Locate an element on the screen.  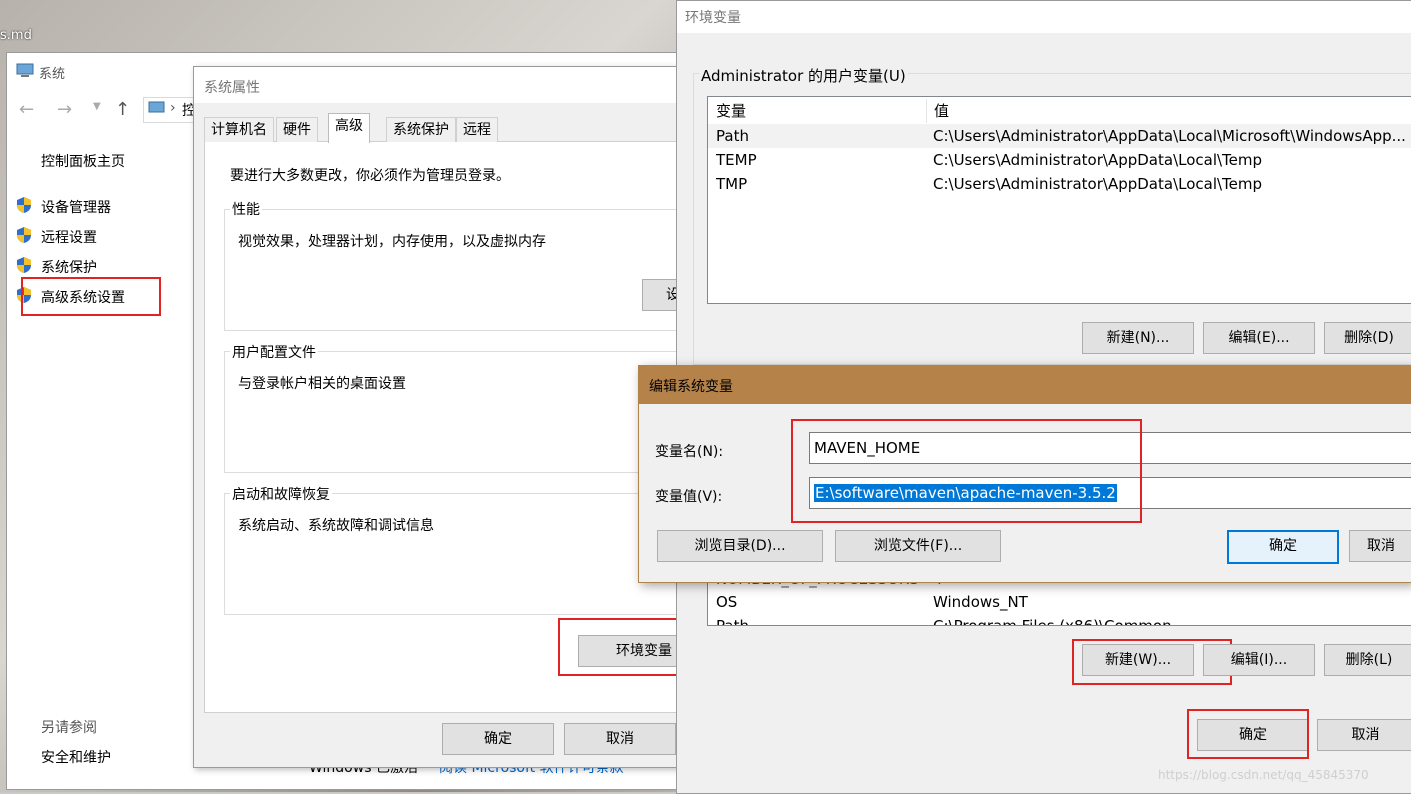
column-header-value: 值 is located at coordinates (941, 111).